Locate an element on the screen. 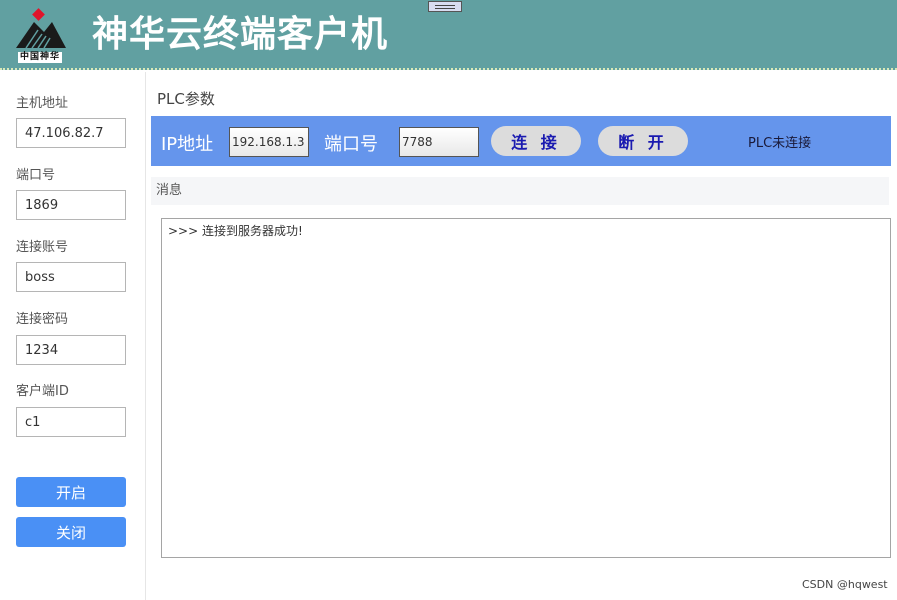  close-button: 关闭 is located at coordinates (71, 532).